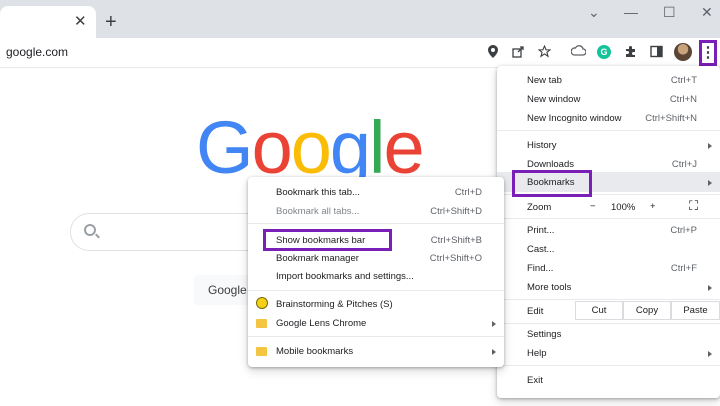  What do you see at coordinates (37, 52) in the screenshot?
I see `address-bar: google.com` at bounding box center [37, 52].